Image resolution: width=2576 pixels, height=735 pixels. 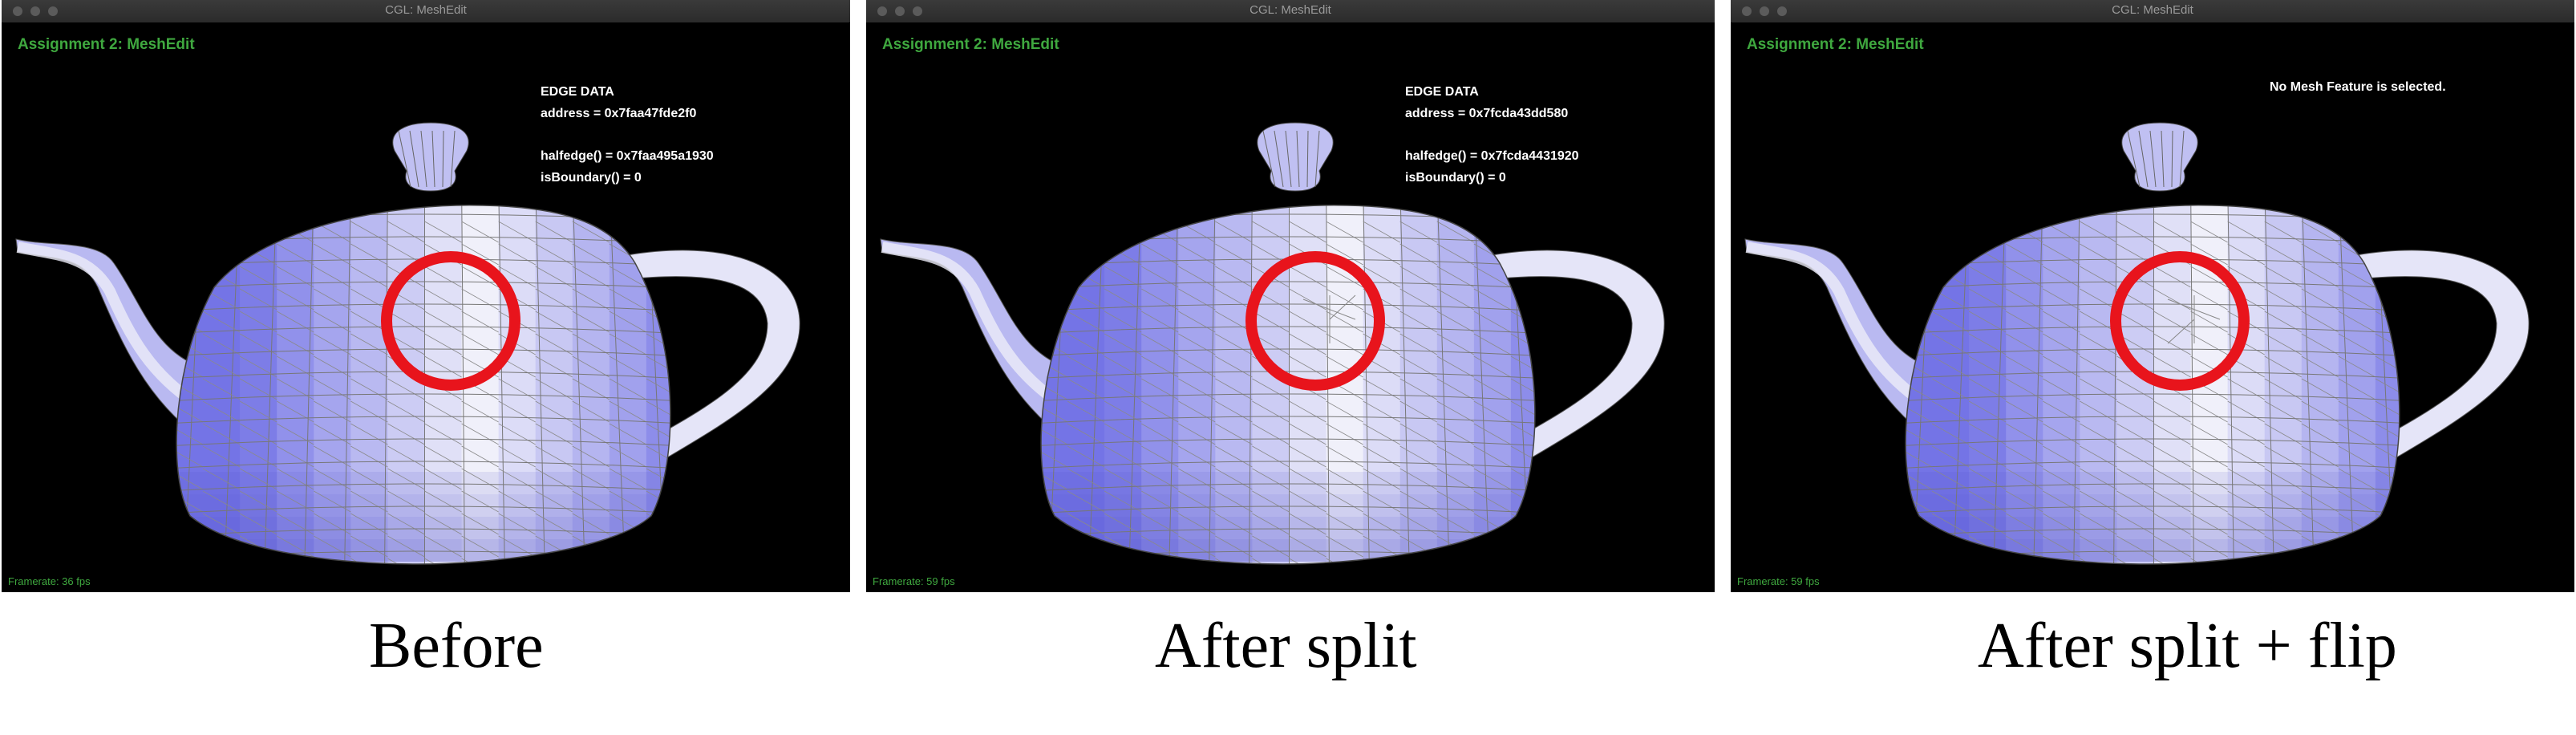 I want to click on edge-address: address = 0x7faa47fde2f0, so click(x=619, y=113).